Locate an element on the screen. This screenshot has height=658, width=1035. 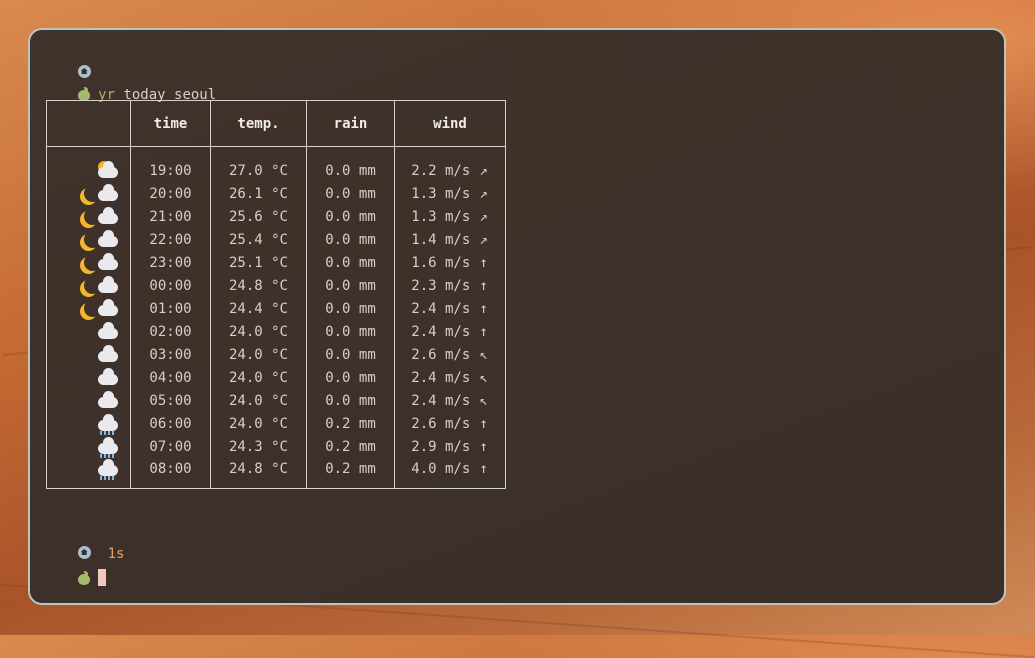
temp-cell: 26.1 °C is located at coordinates (258, 193).